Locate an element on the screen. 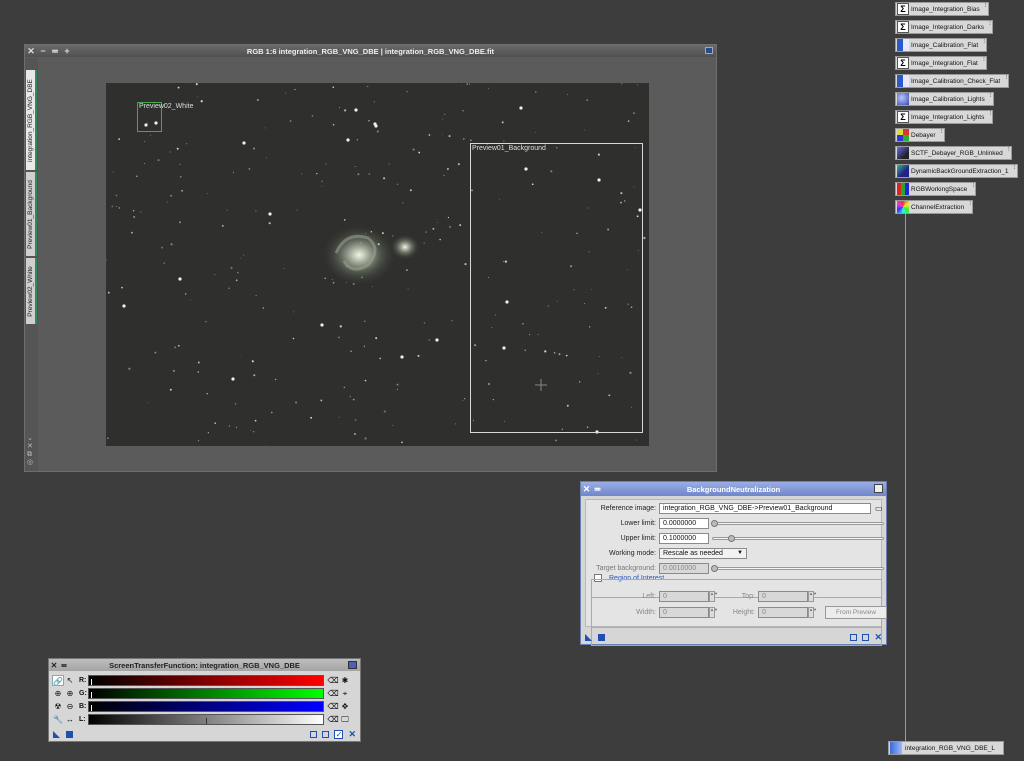  zoom-in-icon: ⊕ is located at coordinates (70, 693).